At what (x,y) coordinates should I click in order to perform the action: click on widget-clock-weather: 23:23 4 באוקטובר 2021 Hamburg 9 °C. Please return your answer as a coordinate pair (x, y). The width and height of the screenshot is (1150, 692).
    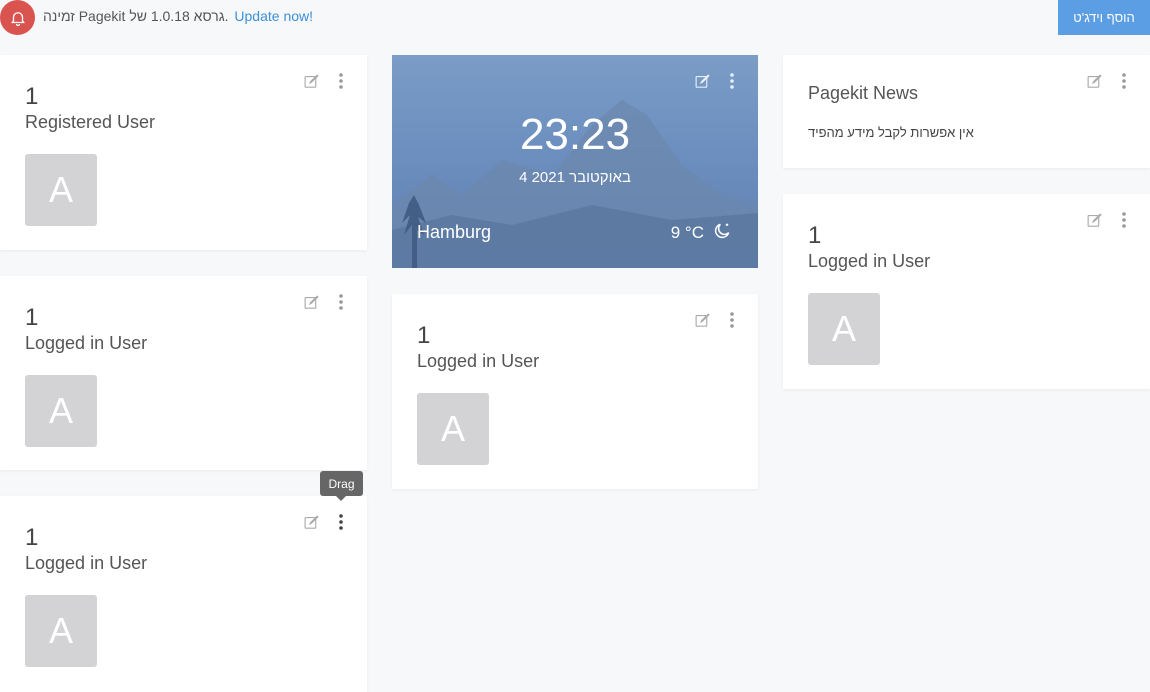
    Looking at the image, I should click on (575, 161).